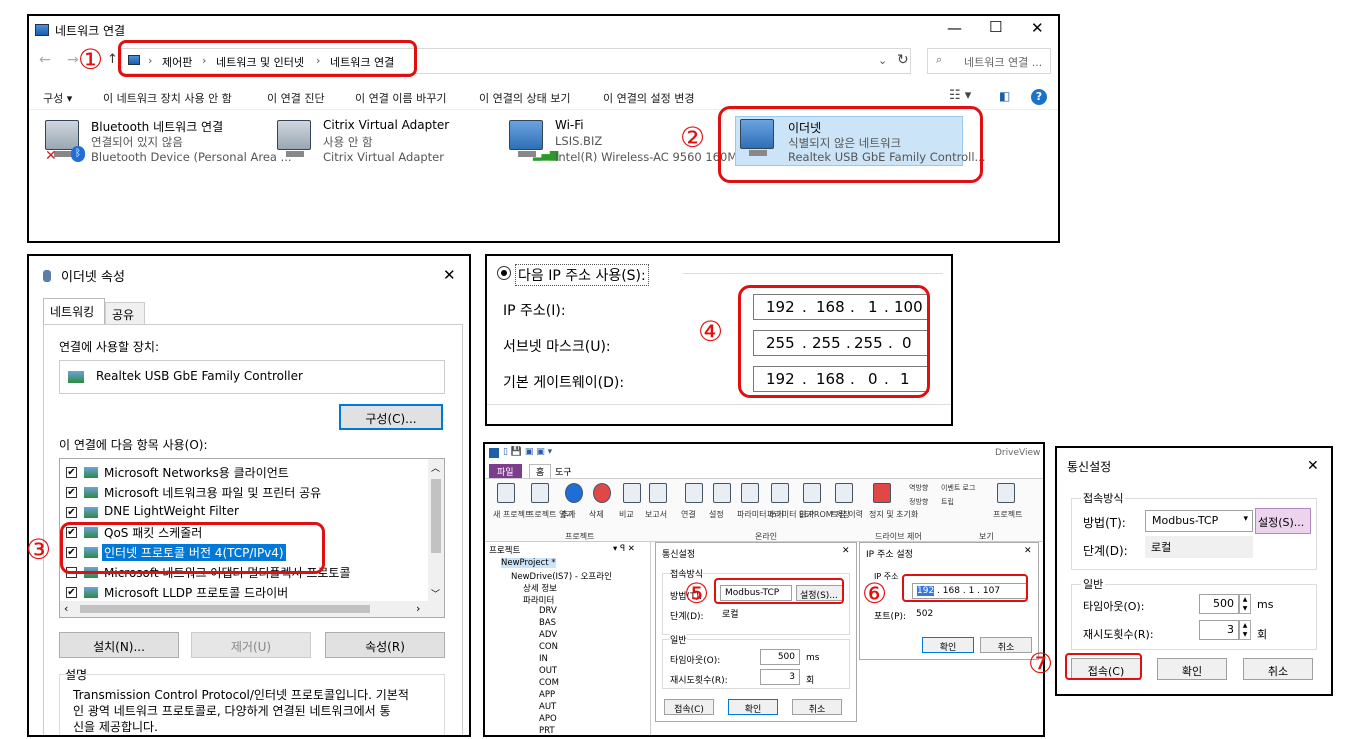 Image resolution: width=1348 pixels, height=739 pixels. I want to click on ip-input: 192 . 168 . 1 . 107, so click(970, 591).